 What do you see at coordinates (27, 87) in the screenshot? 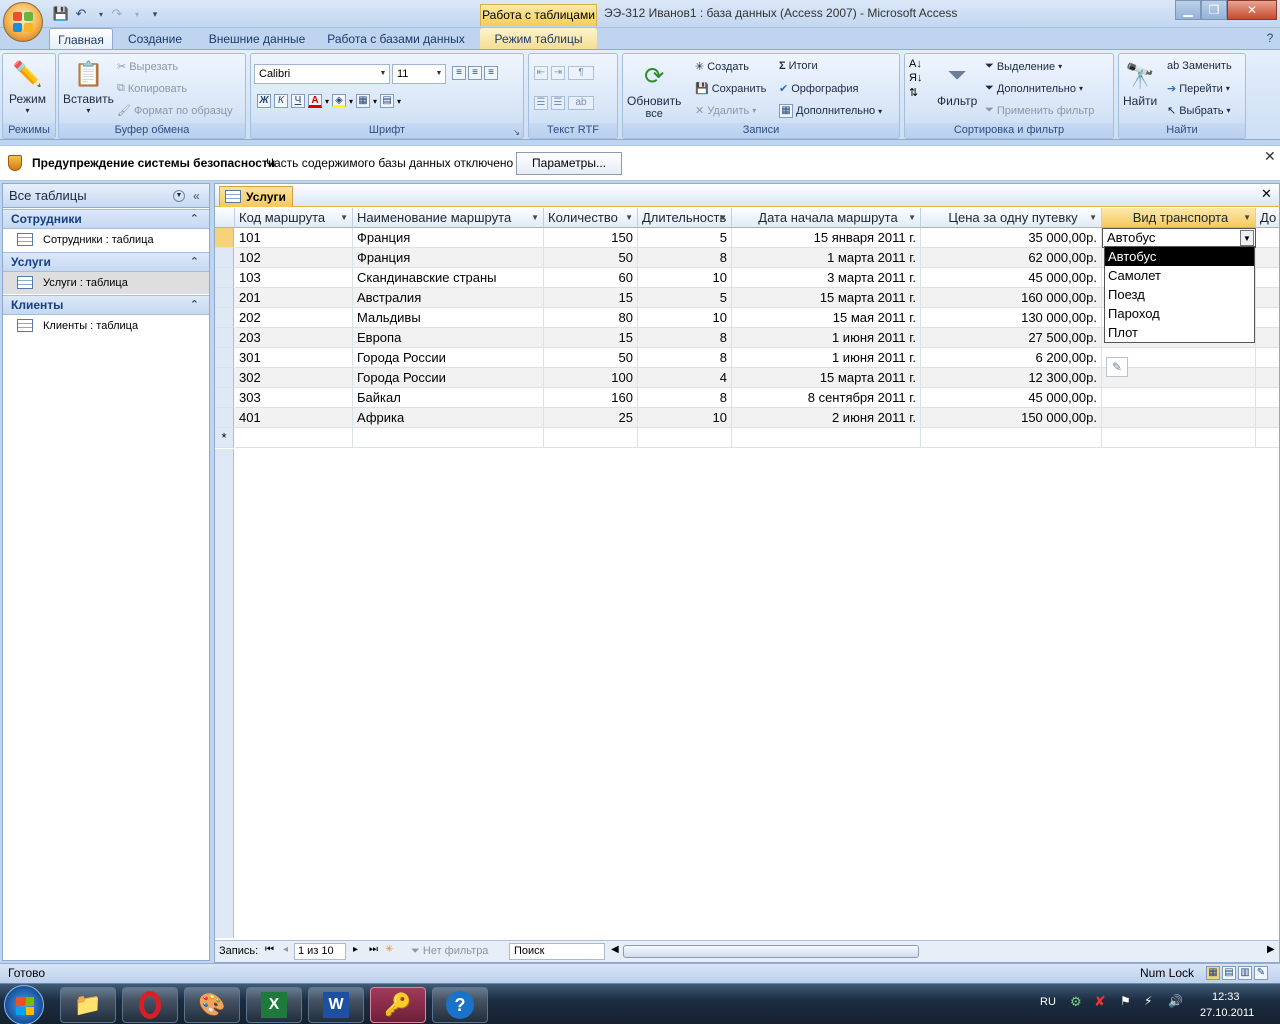
I see `view-button: ✏️ Режим ▾` at bounding box center [27, 87].